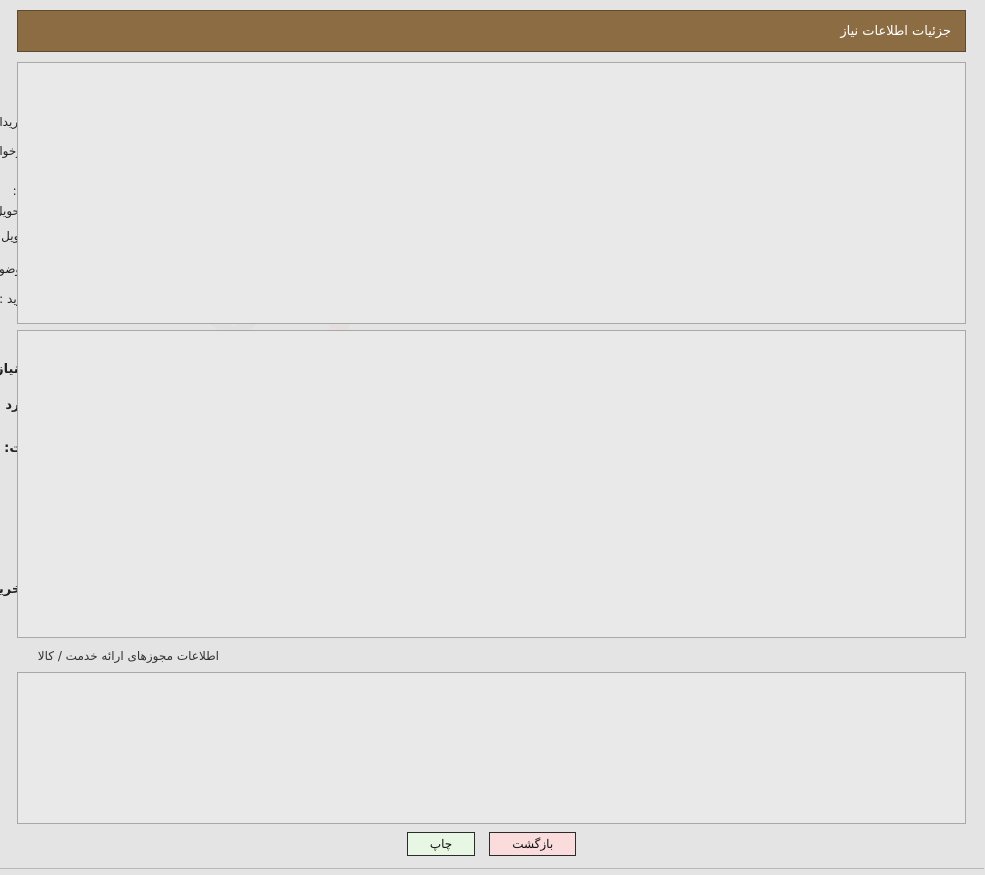 The height and width of the screenshot is (875, 985). Describe the element at coordinates (534, 844) in the screenshot. I see `back-button: بازگشت` at that location.